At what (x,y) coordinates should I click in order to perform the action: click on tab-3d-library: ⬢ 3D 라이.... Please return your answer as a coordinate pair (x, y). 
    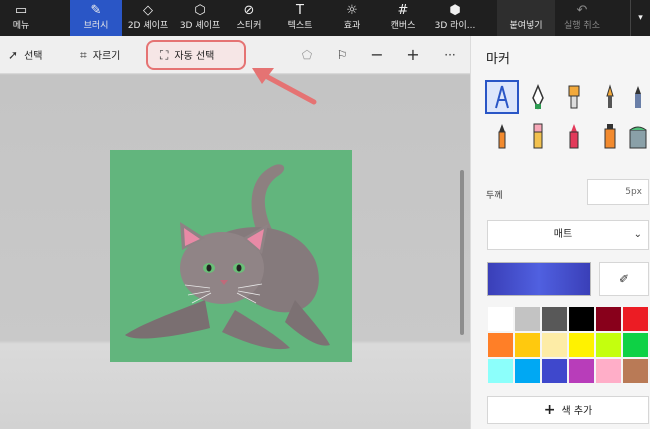
    Looking at the image, I should click on (455, 18).